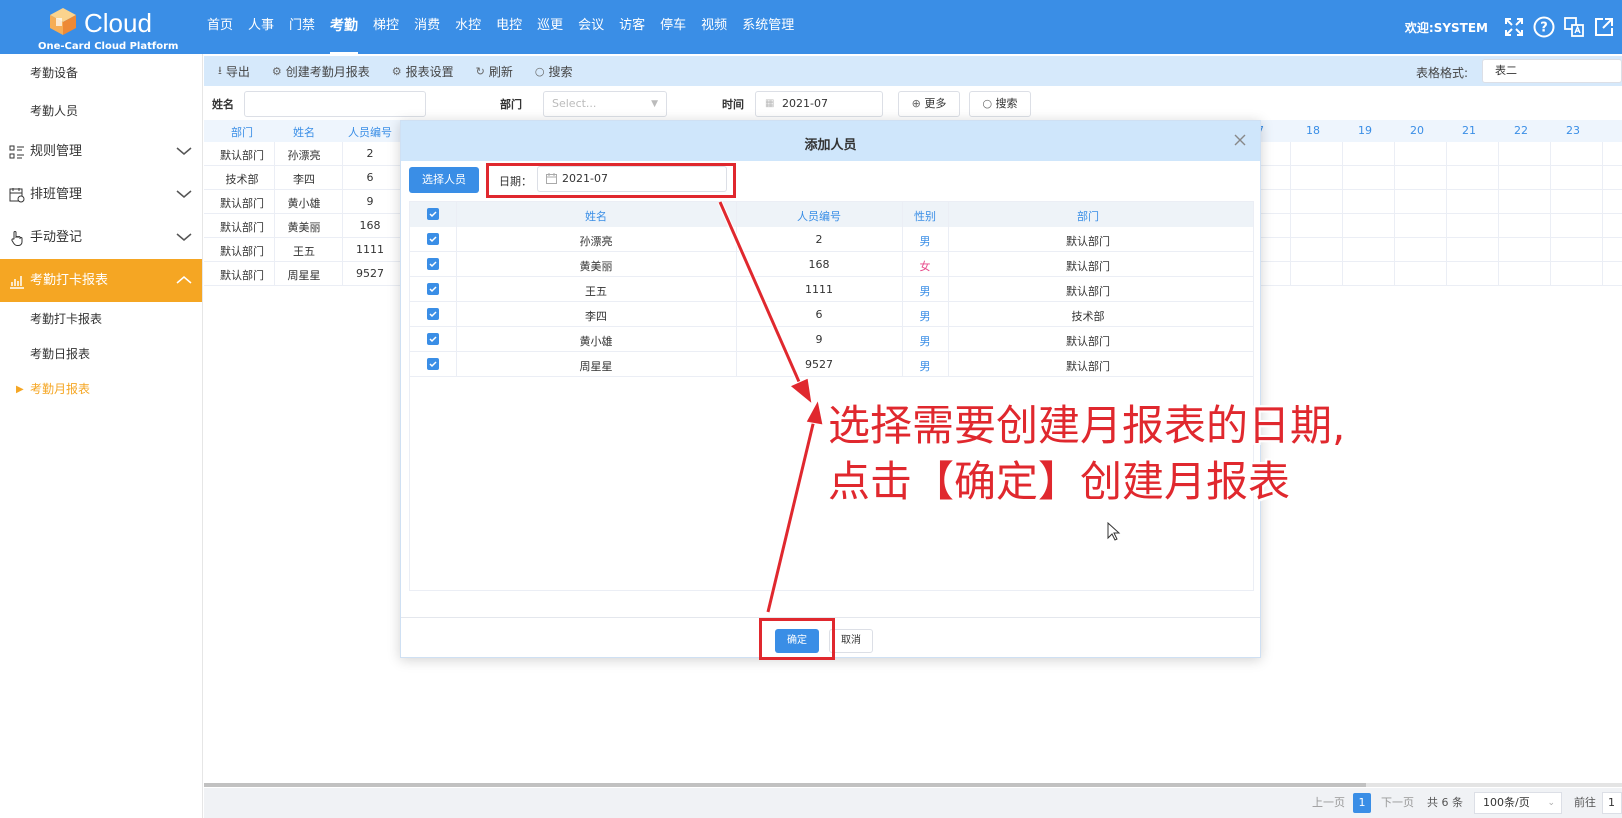 This screenshot has width=1622, height=818. Describe the element at coordinates (1114, 531) in the screenshot. I see `mouse-cursor-icon` at that location.